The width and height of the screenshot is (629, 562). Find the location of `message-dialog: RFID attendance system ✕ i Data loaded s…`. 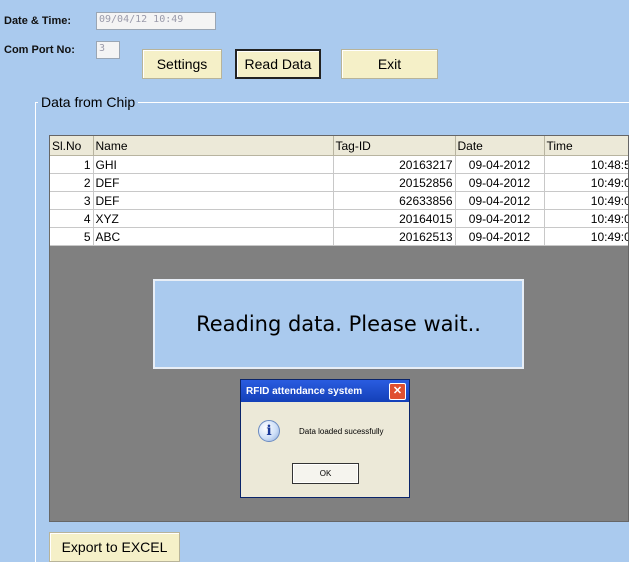

message-dialog: RFID attendance system ✕ i Data loaded s… is located at coordinates (325, 438).